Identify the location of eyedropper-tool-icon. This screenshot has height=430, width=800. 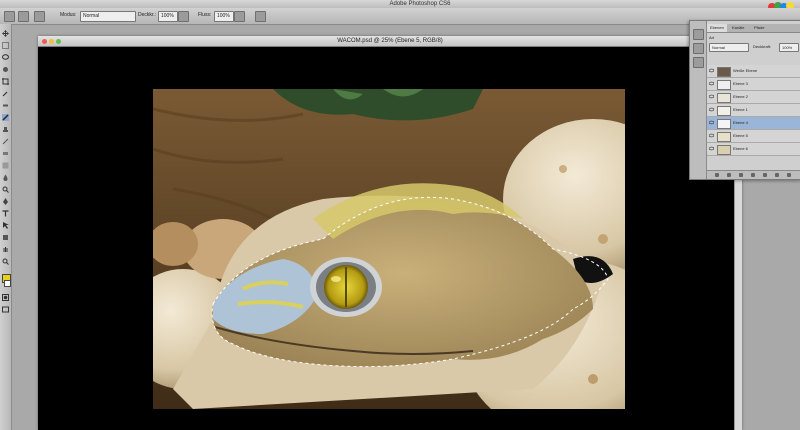
(5, 93).